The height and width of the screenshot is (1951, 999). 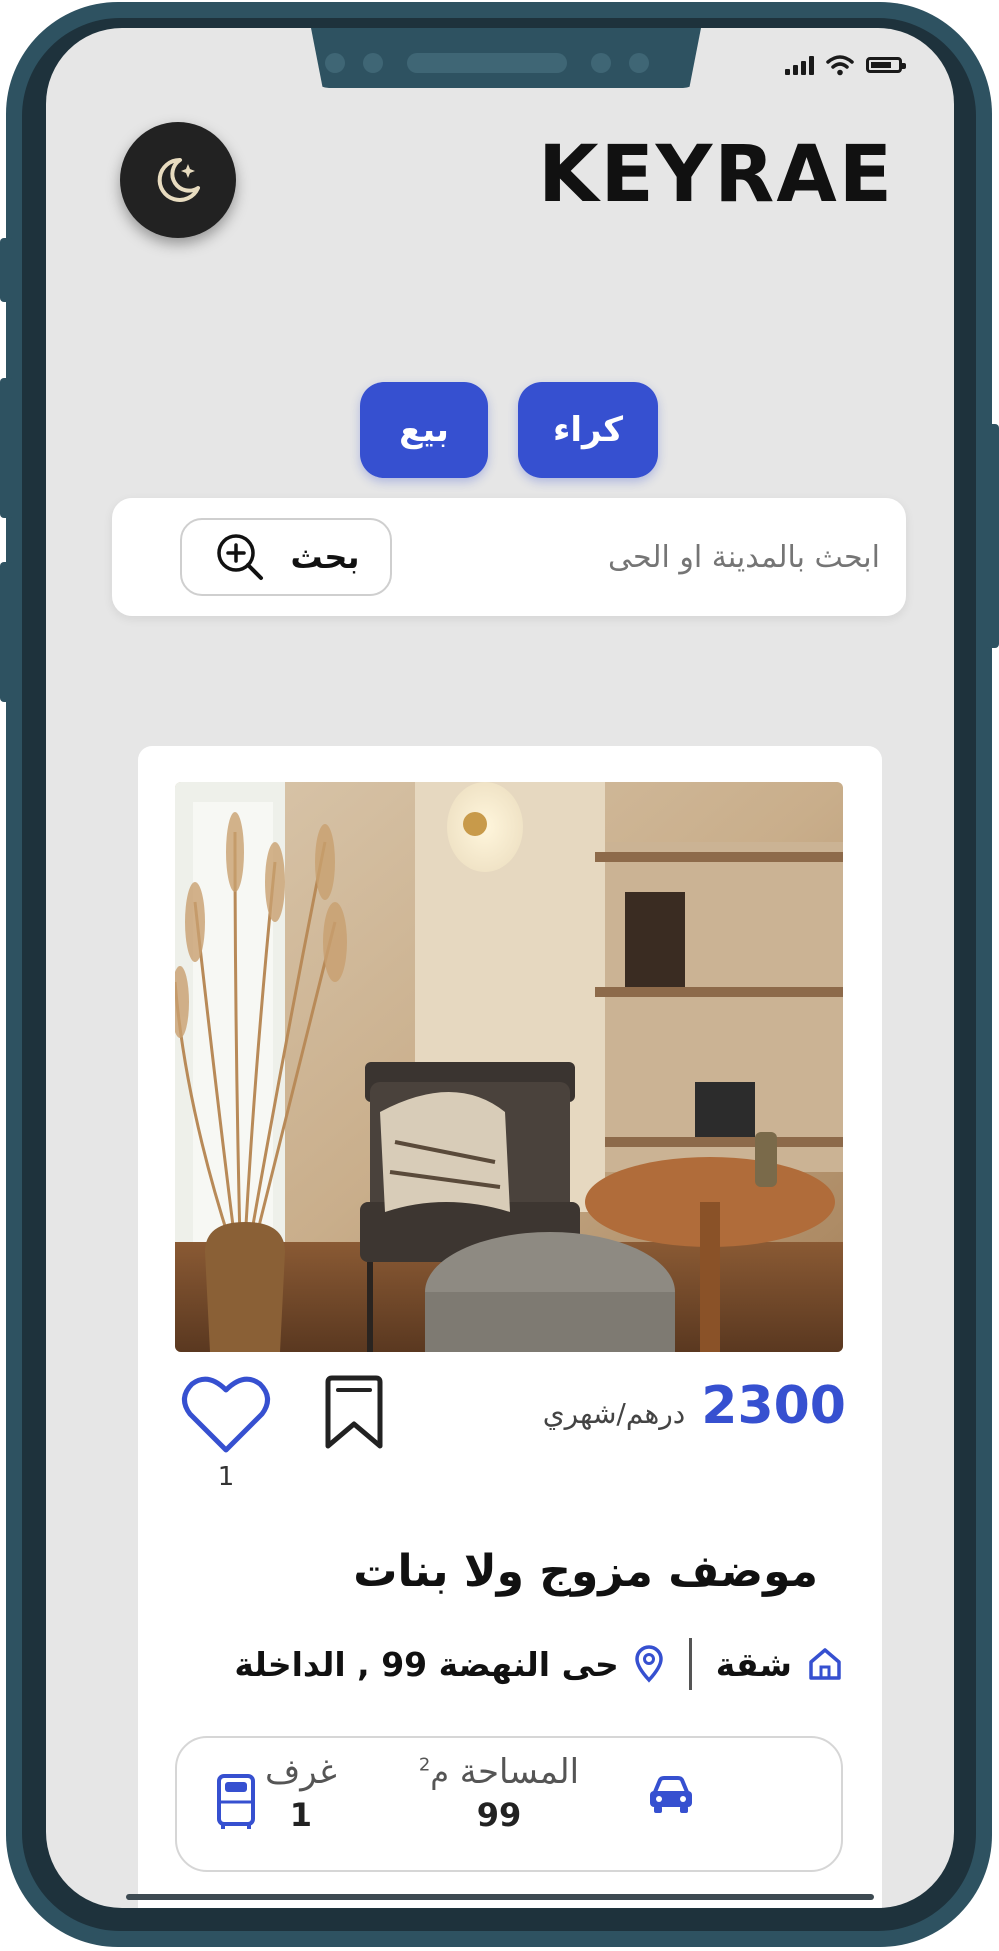 What do you see at coordinates (886, 65) in the screenshot?
I see `battery-icon` at bounding box center [886, 65].